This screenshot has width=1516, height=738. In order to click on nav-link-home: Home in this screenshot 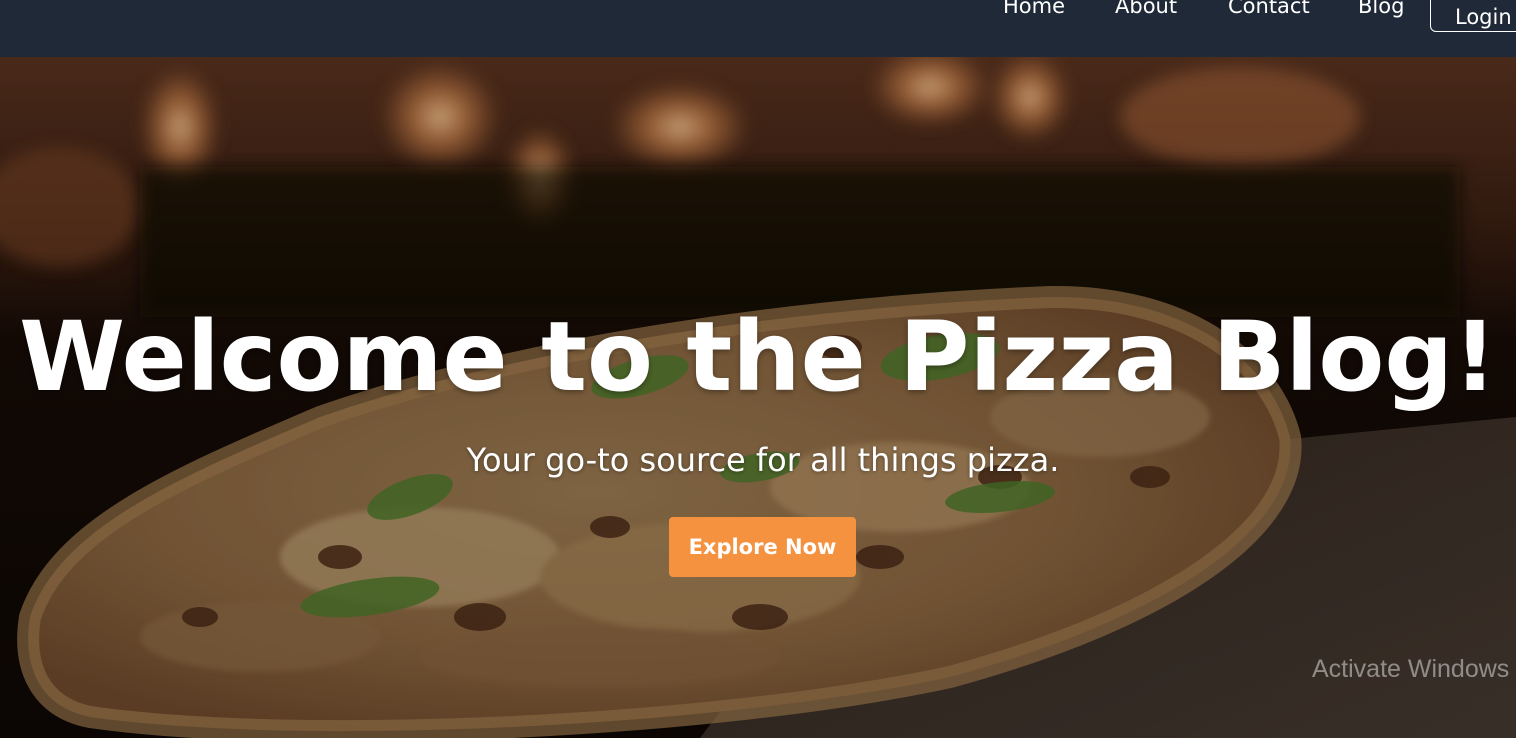, I will do `click(1034, 9)`.